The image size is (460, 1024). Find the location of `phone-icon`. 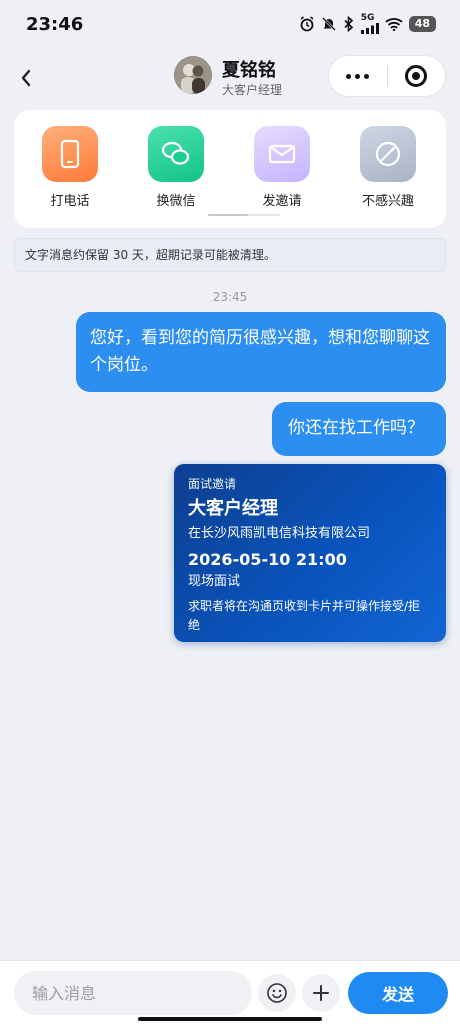

phone-icon is located at coordinates (70, 154).